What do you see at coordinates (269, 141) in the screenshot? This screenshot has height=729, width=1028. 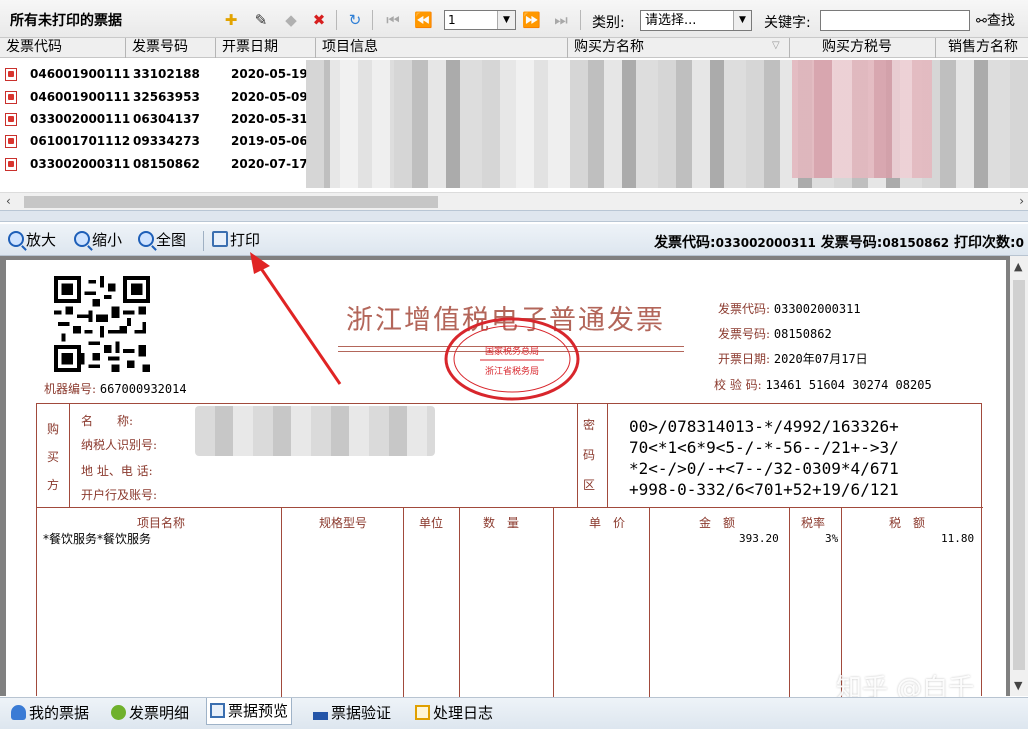 I see `invoice-date-cell: 2019-05-06` at bounding box center [269, 141].